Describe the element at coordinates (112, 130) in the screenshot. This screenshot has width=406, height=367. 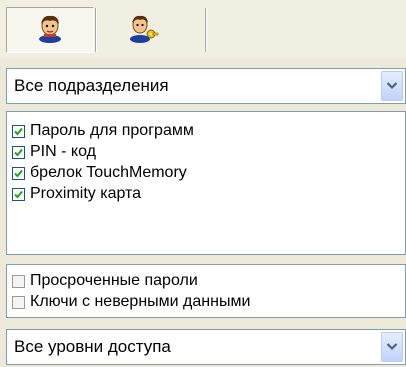
I see `list-item-label: Пароль для программ` at that location.